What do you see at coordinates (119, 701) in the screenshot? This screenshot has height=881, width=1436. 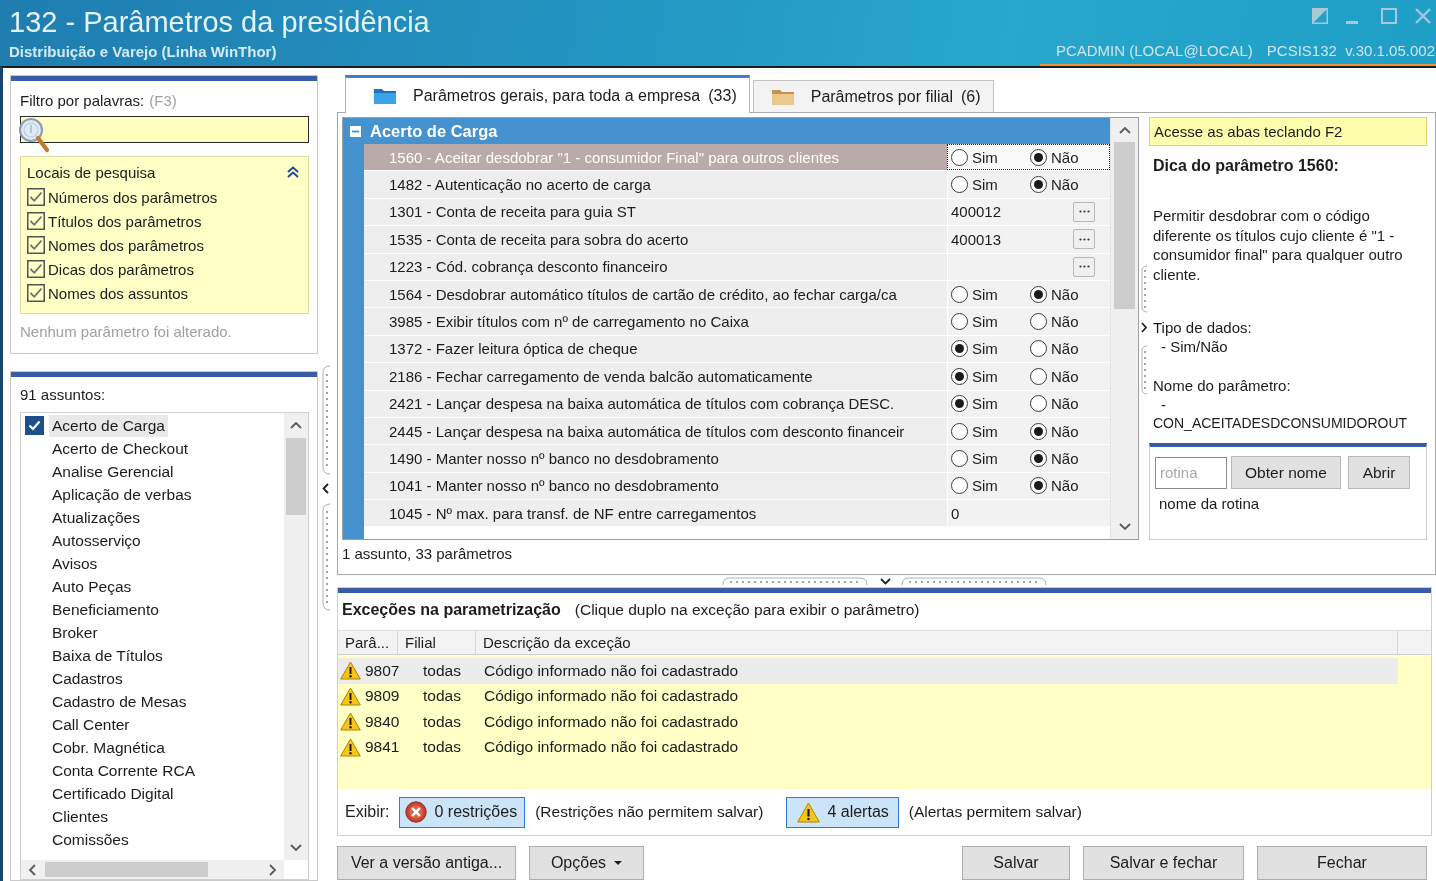 I see `list-item: Cadastro de Mesas` at bounding box center [119, 701].